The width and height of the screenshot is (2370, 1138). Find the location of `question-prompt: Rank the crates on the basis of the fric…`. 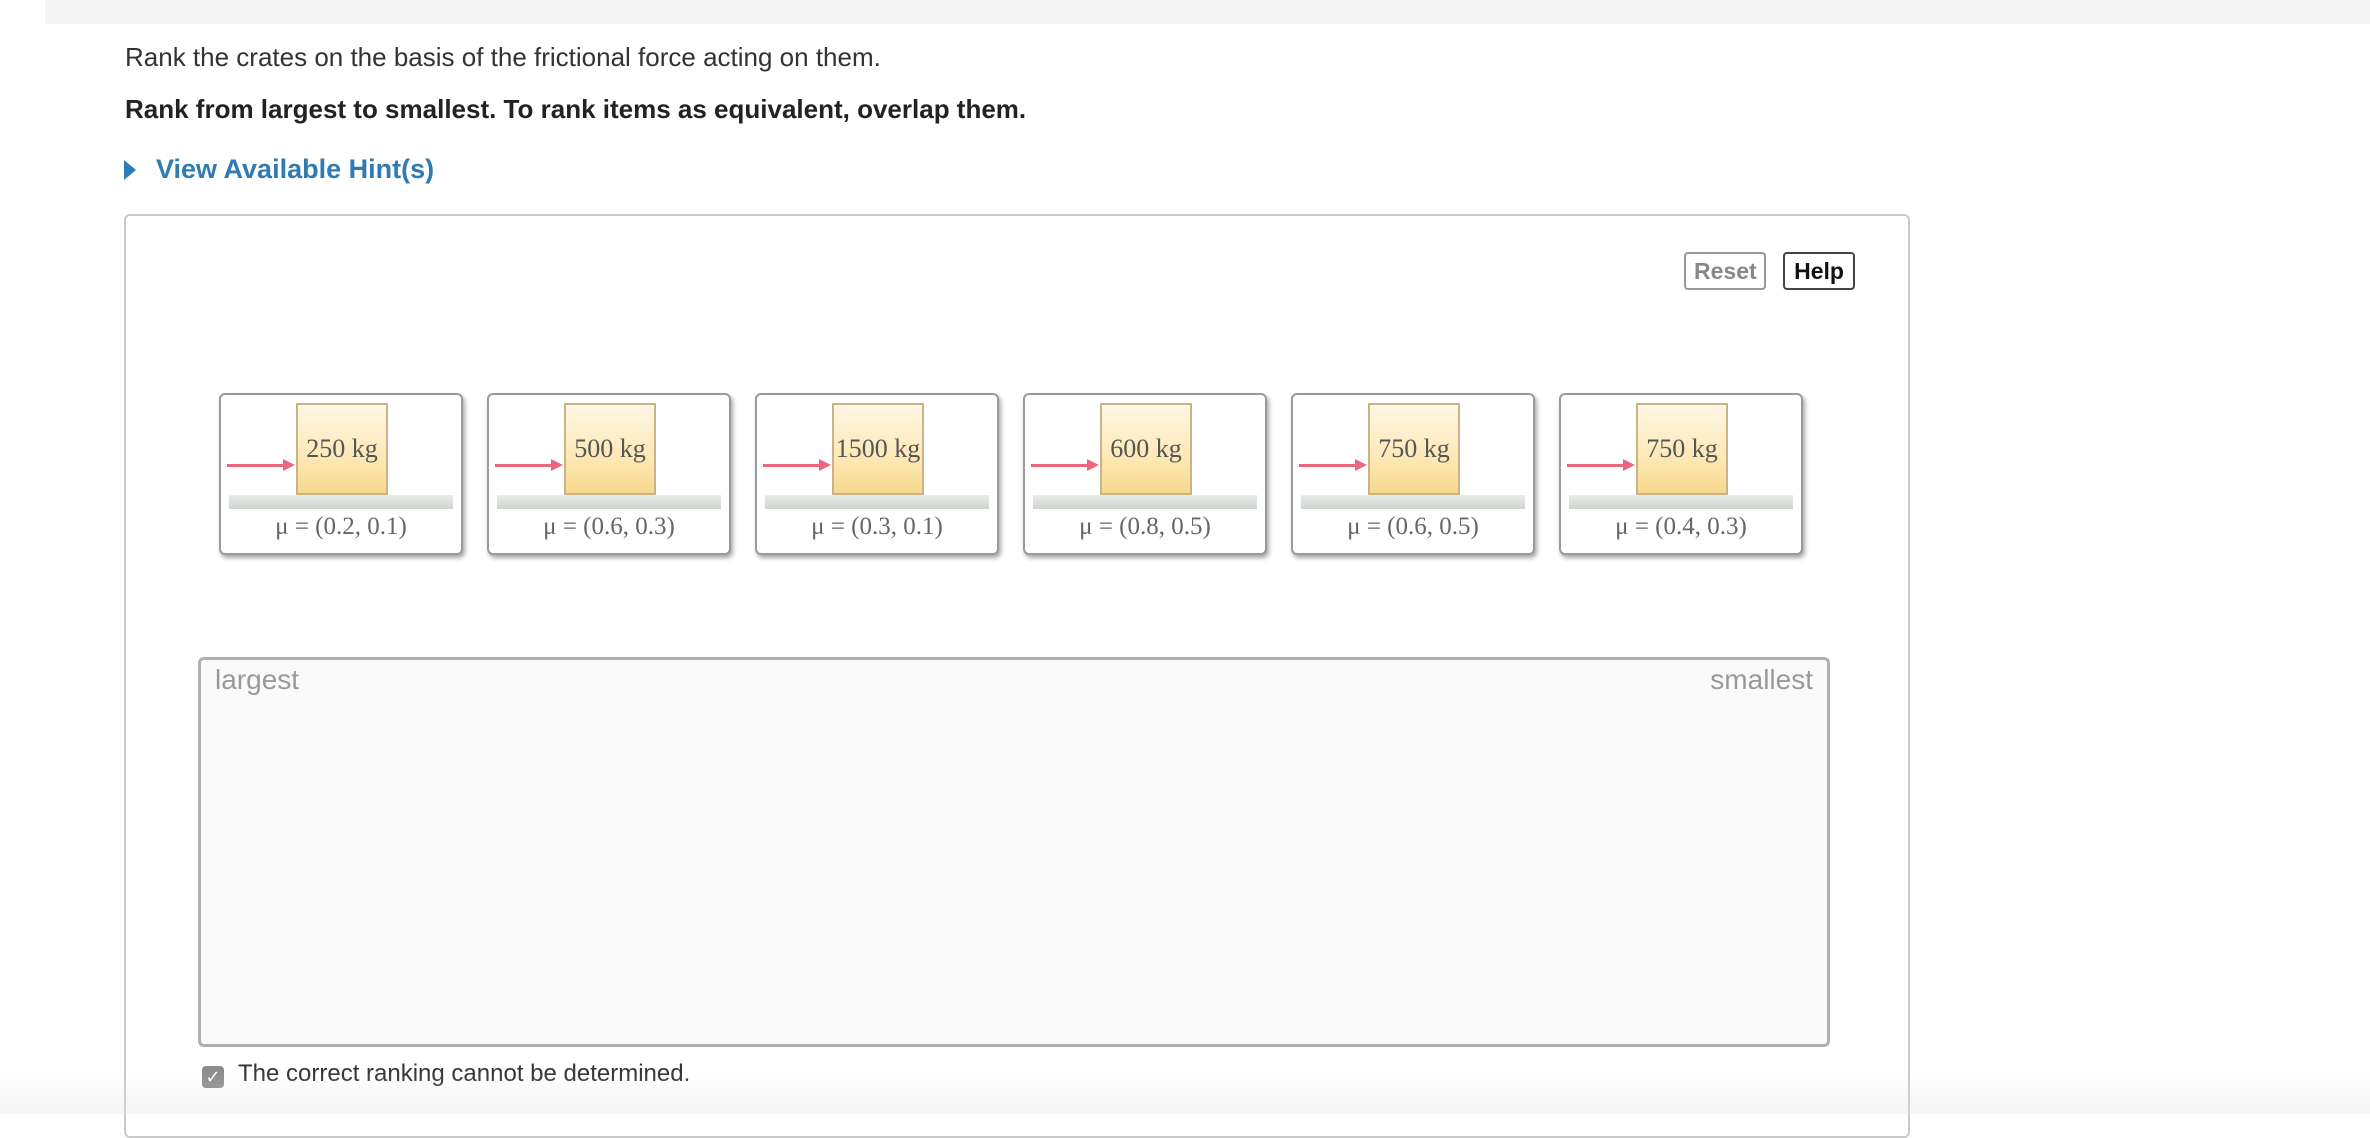

question-prompt: Rank the crates on the basis of the fric… is located at coordinates (503, 57).